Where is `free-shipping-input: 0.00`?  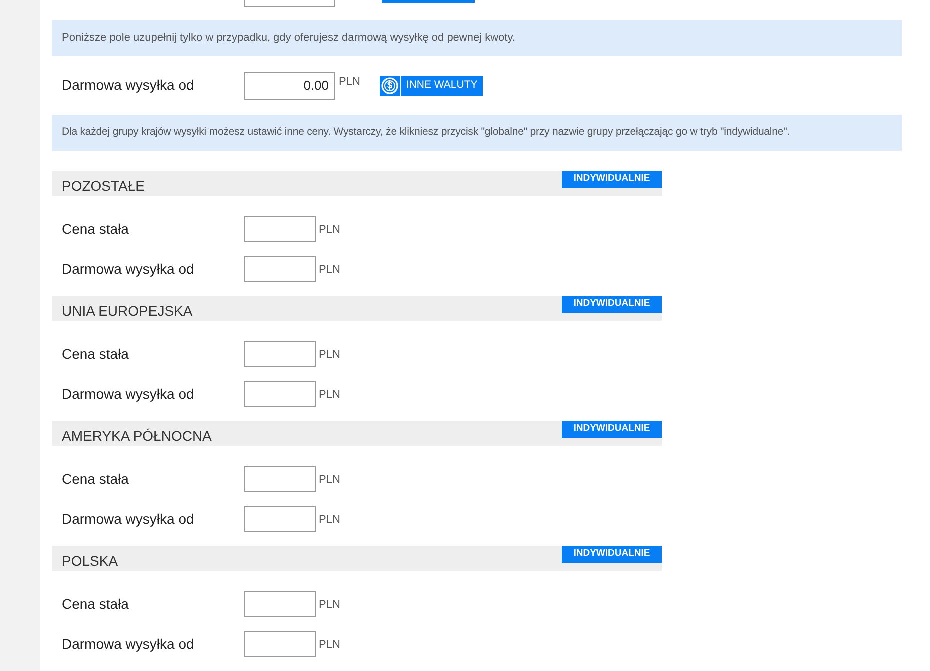 free-shipping-input: 0.00 is located at coordinates (289, 86).